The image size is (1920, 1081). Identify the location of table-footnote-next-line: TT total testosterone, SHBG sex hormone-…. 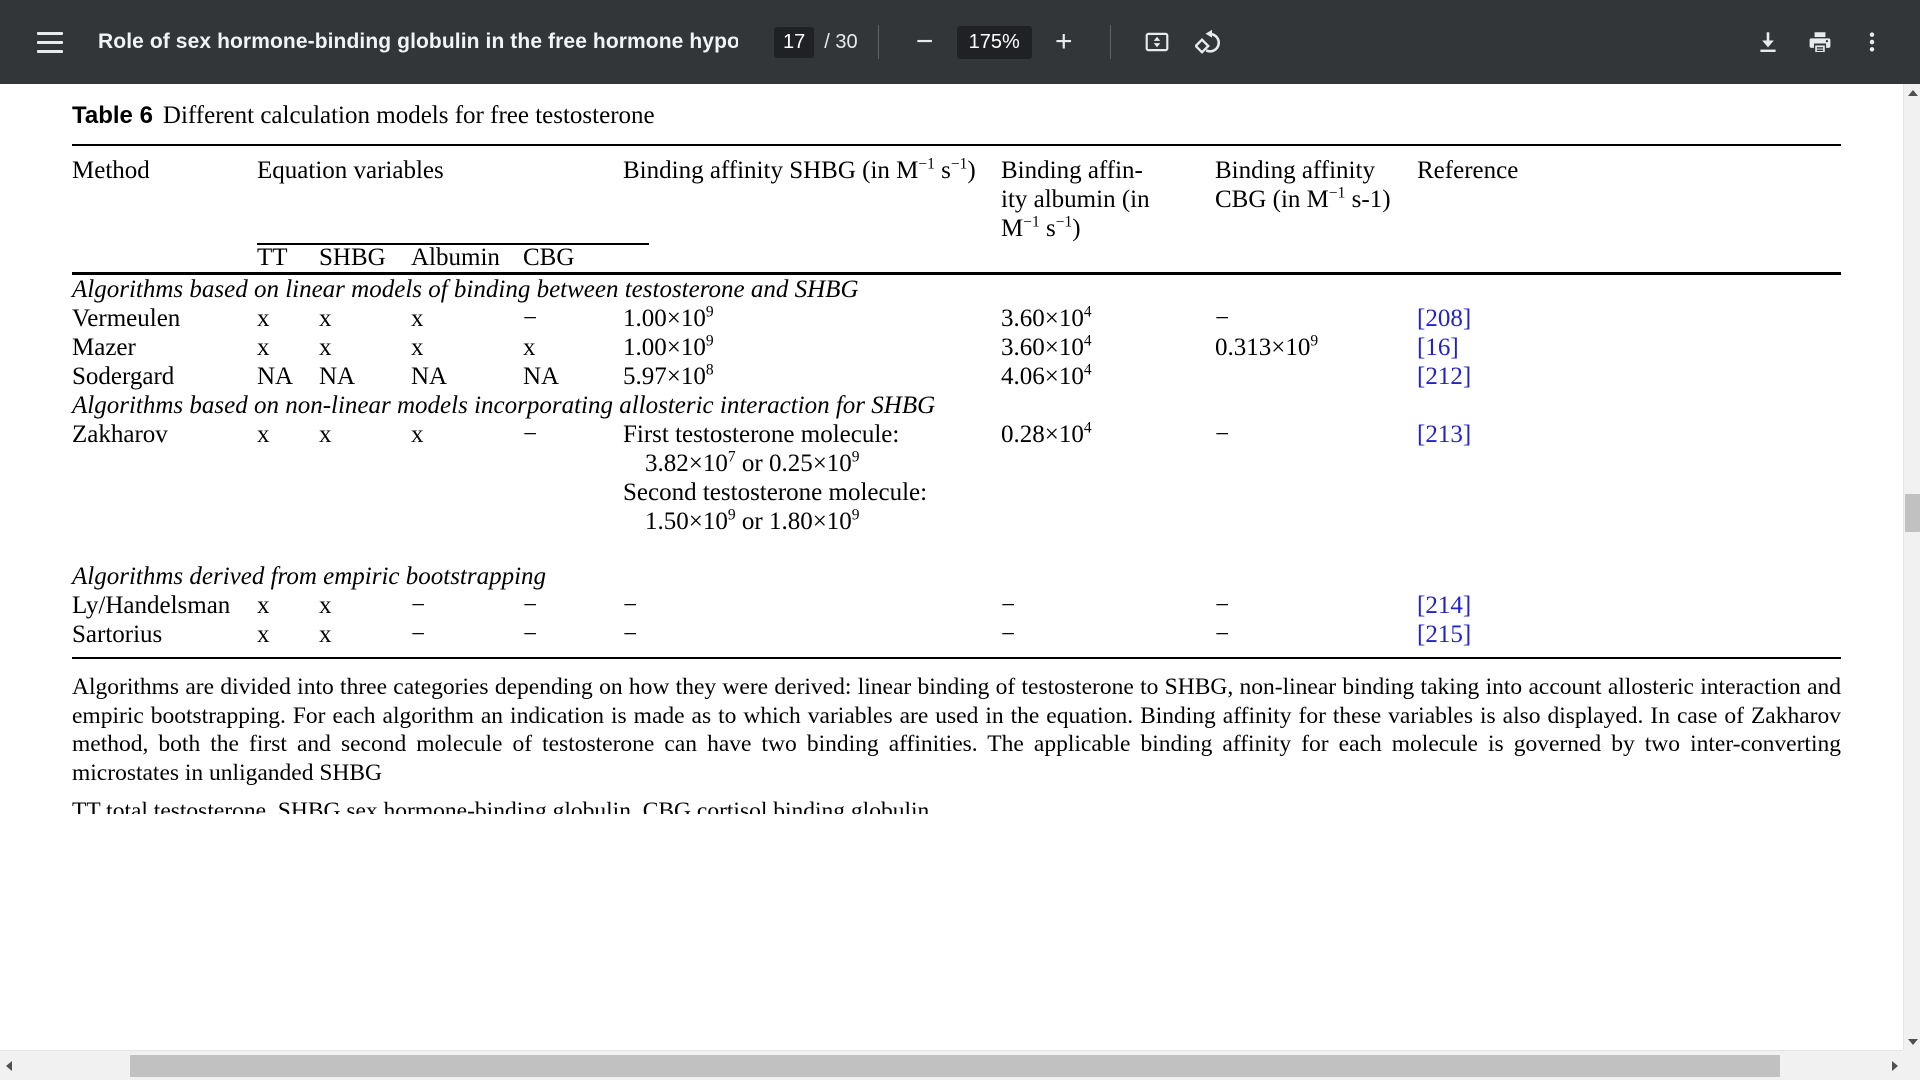
(956, 806).